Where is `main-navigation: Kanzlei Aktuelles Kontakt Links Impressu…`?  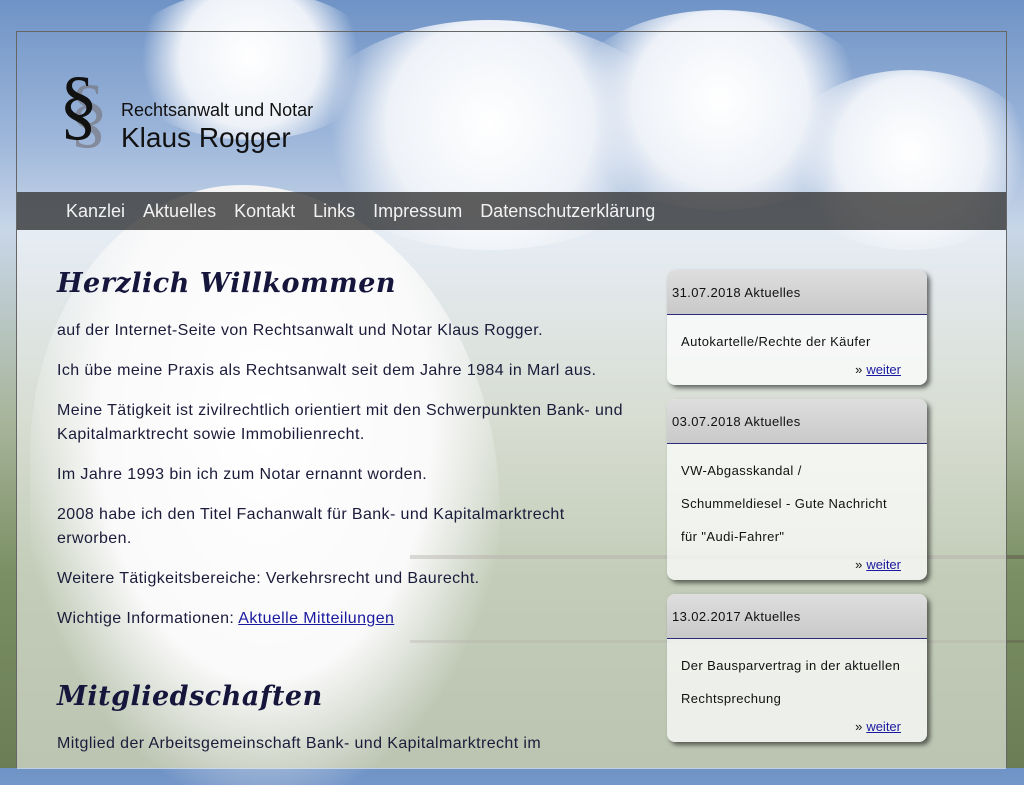
main-navigation: Kanzlei Aktuelles Kontakt Links Impressu… is located at coordinates (511, 211).